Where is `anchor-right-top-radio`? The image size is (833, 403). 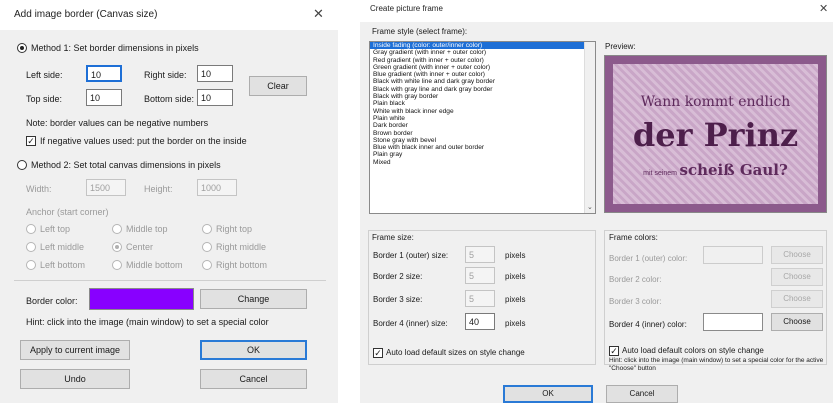
anchor-right-top-radio is located at coordinates (207, 229).